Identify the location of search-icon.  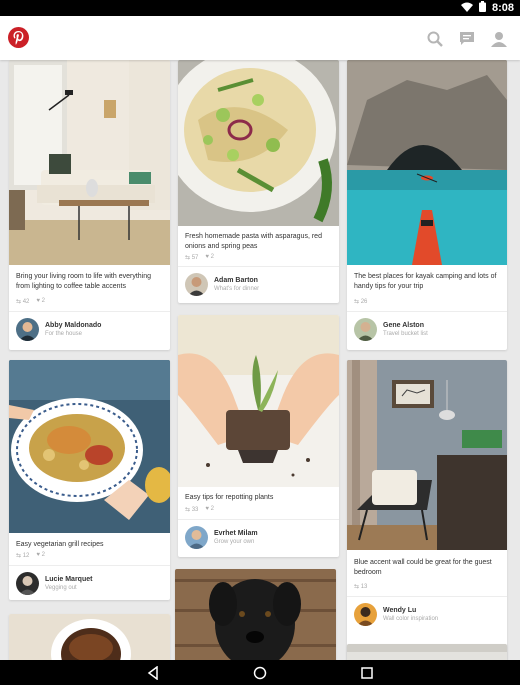
(435, 39).